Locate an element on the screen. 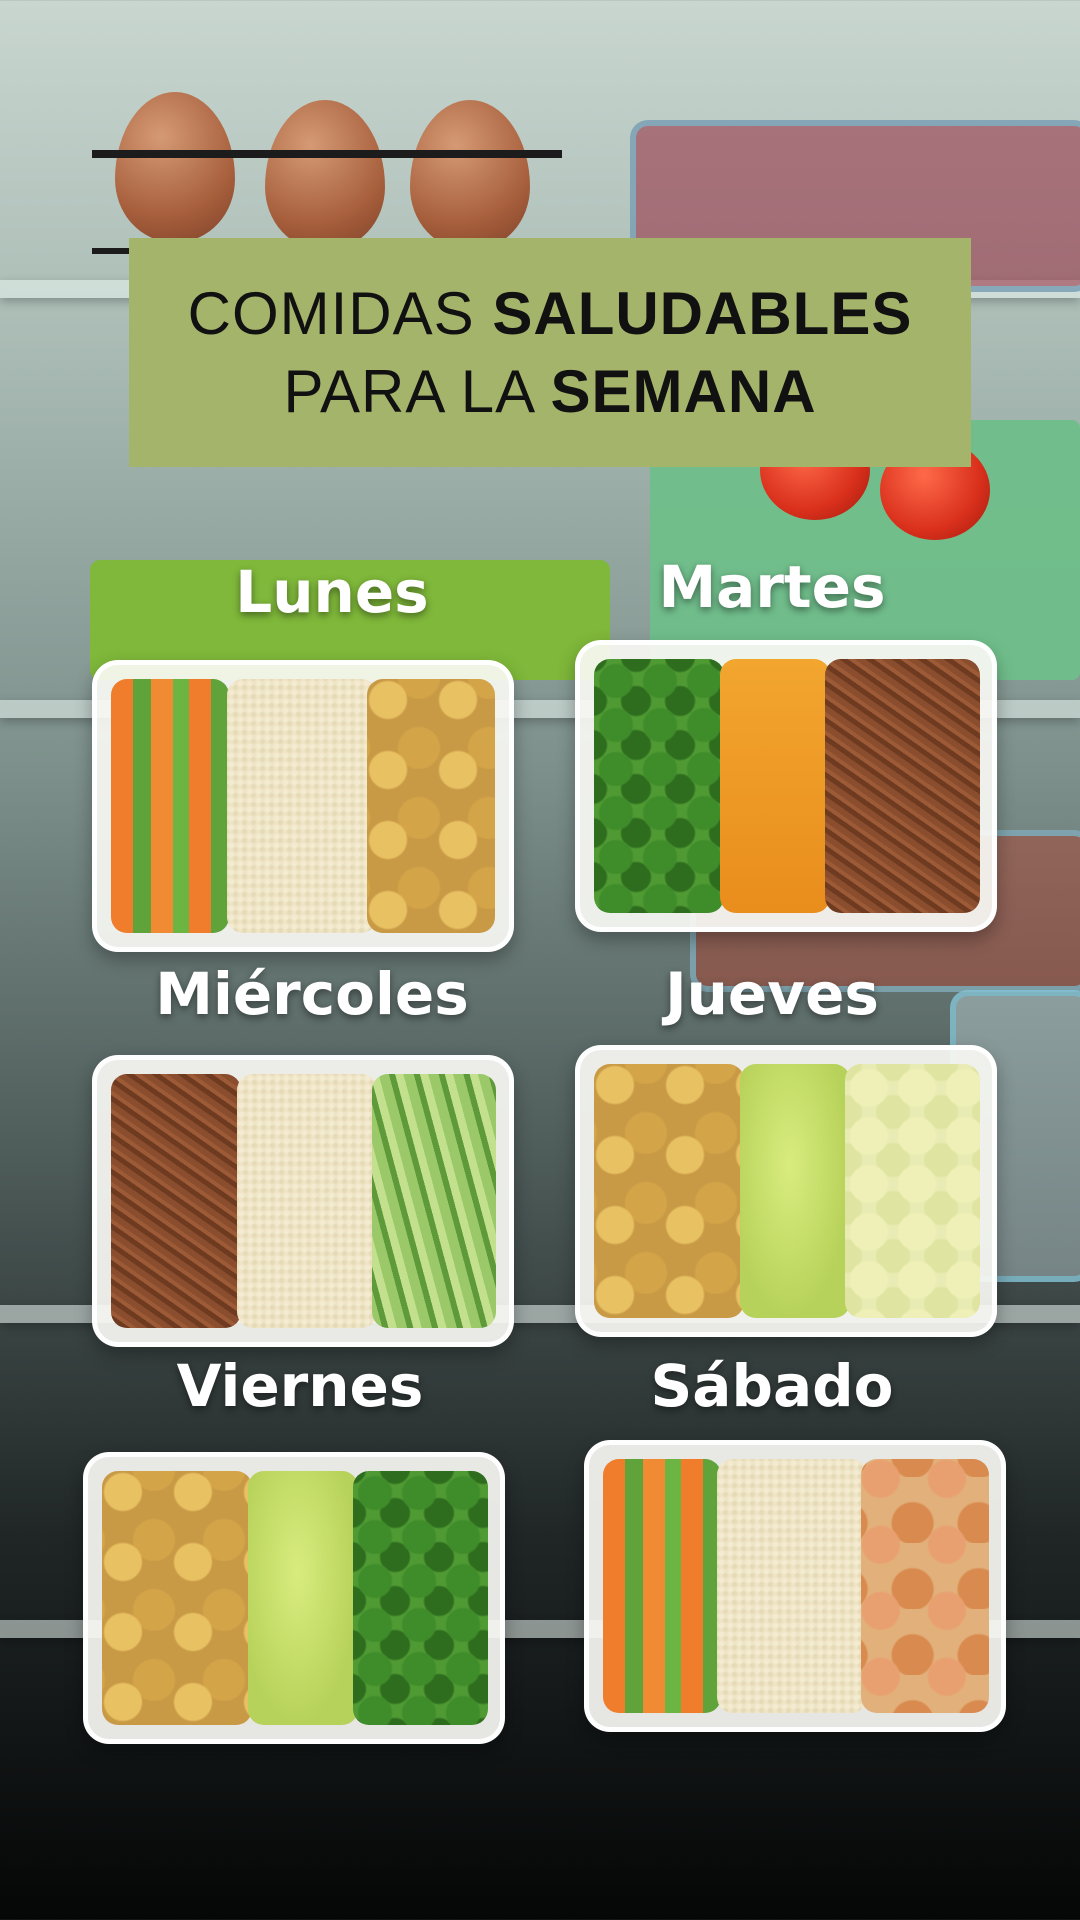 This screenshot has width=1080, height=1920. day-label-sabado: Sábado is located at coordinates (772, 1386).